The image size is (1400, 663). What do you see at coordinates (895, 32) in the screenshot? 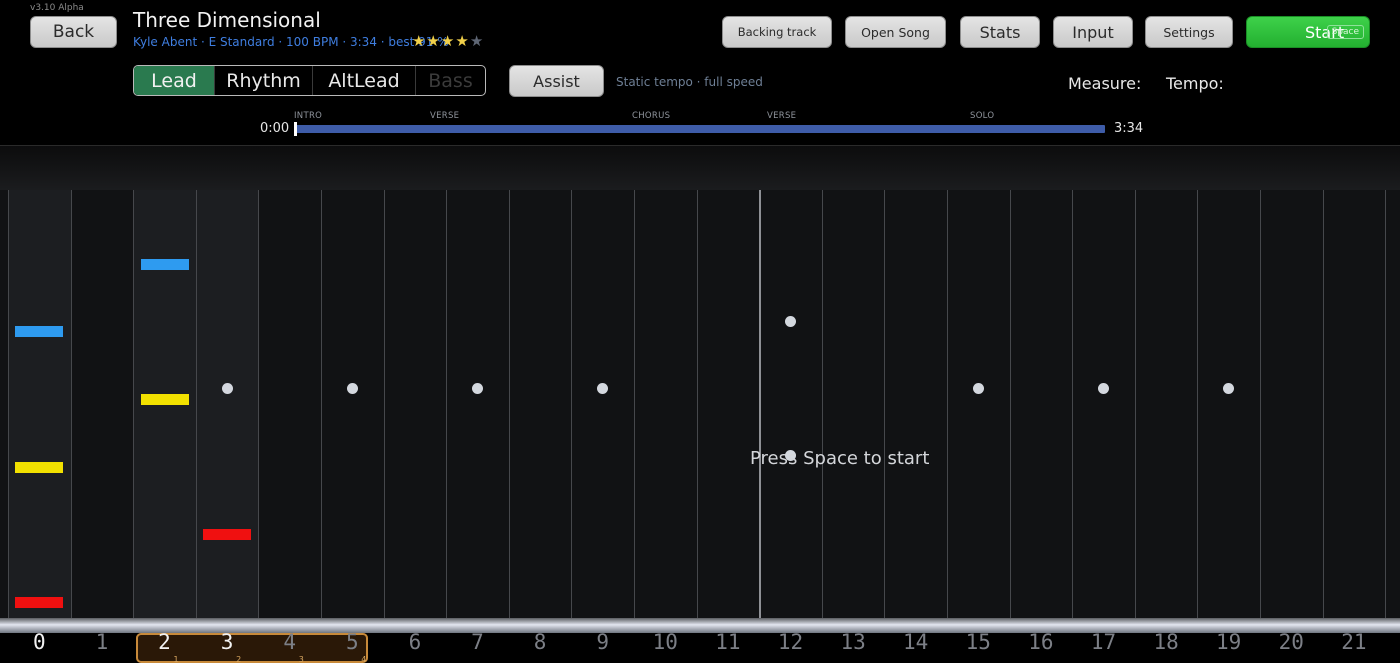
I see `open-song-button: Open Song` at bounding box center [895, 32].